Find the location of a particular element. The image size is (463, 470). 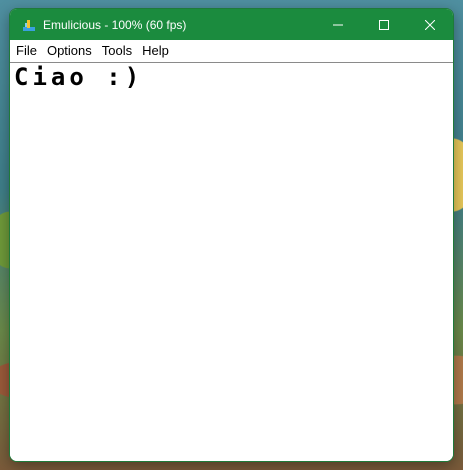

maximize-icon is located at coordinates (384, 24).